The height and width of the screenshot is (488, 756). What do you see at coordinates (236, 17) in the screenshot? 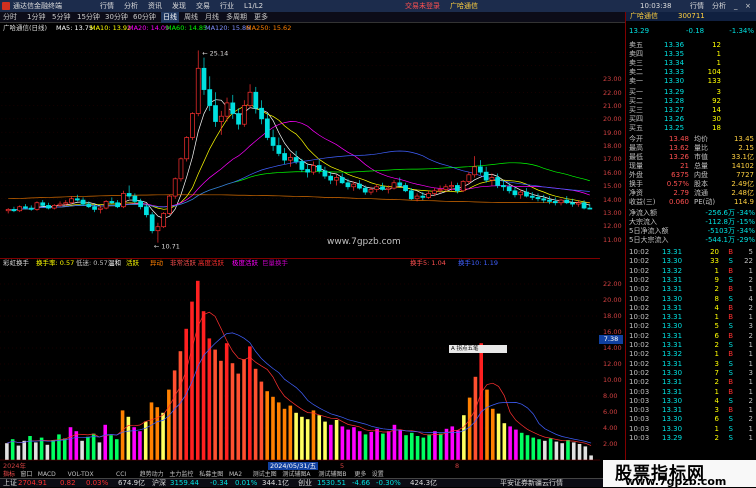
I see `tab-period-multi: 多周期` at bounding box center [236, 17].